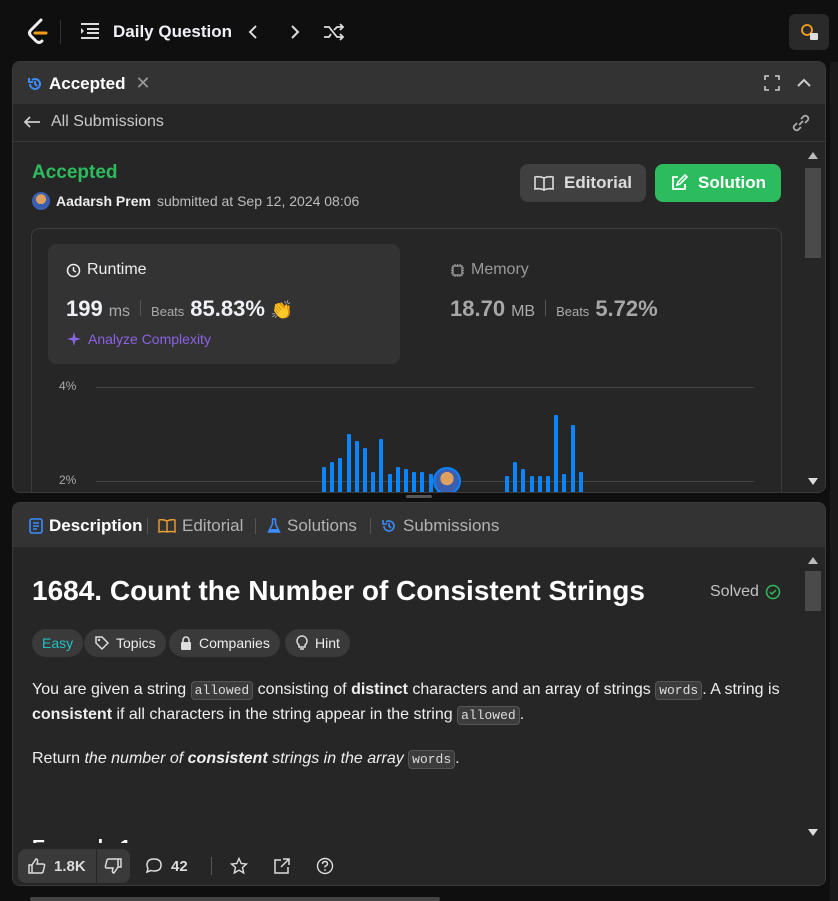  I want to click on analyze-complexity-label: Analyze Complexity, so click(149, 339).